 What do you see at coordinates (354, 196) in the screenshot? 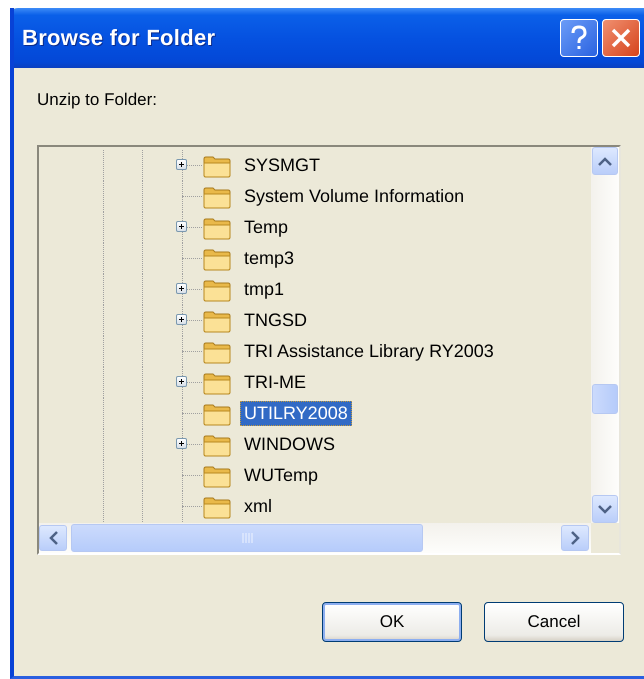
I see `folder-item: System Volume Information` at bounding box center [354, 196].